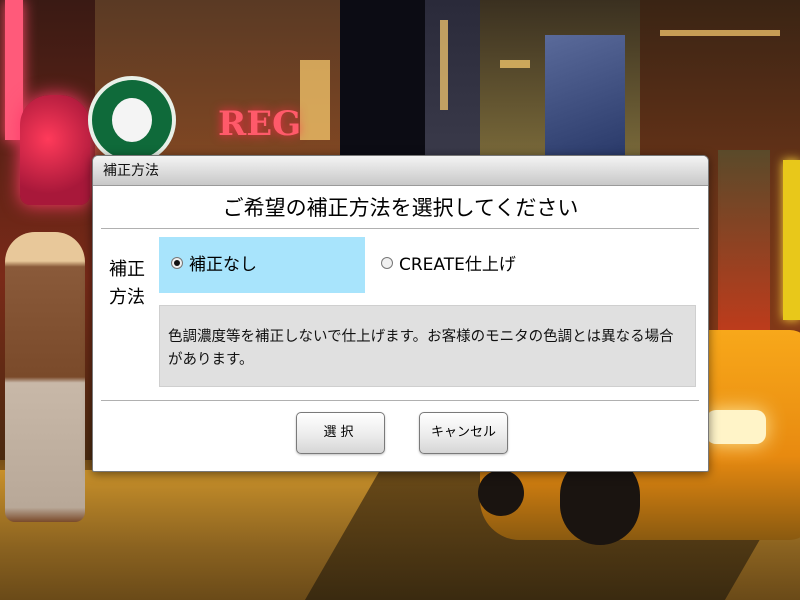  What do you see at coordinates (736, 427) in the screenshot?
I see `taxi-headlight` at bounding box center [736, 427].